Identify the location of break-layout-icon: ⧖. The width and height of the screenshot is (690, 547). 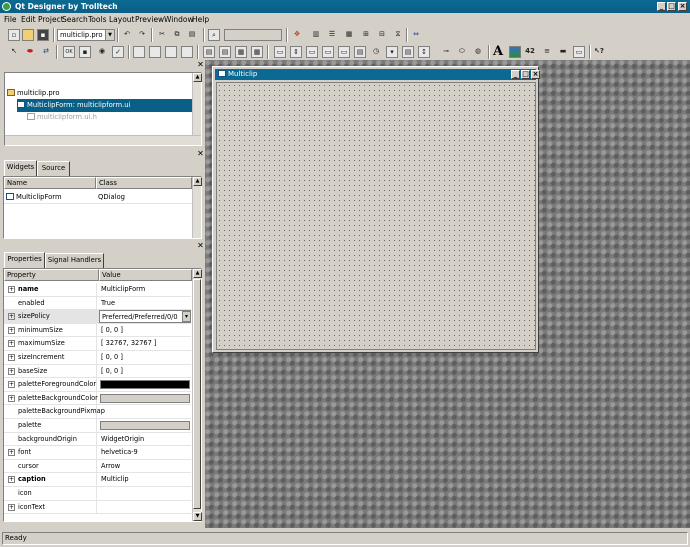
(398, 35).